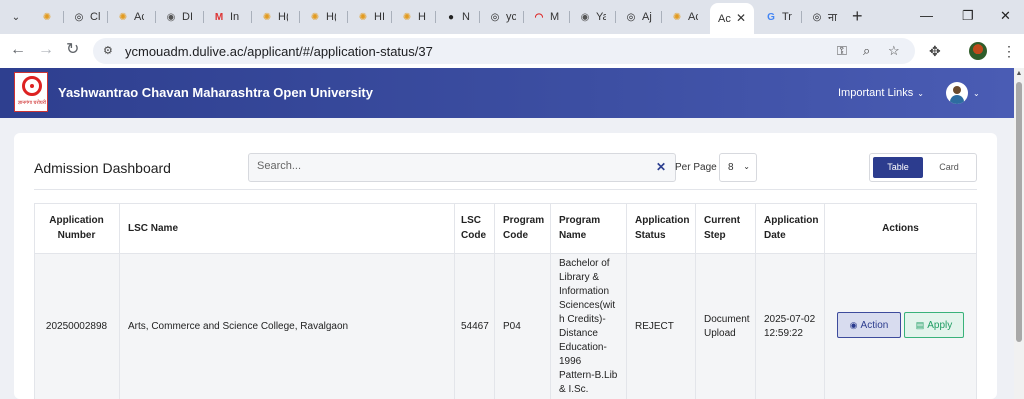  What do you see at coordinates (696, 167) in the screenshot?
I see `per-page-label: Per Page` at bounding box center [696, 167].